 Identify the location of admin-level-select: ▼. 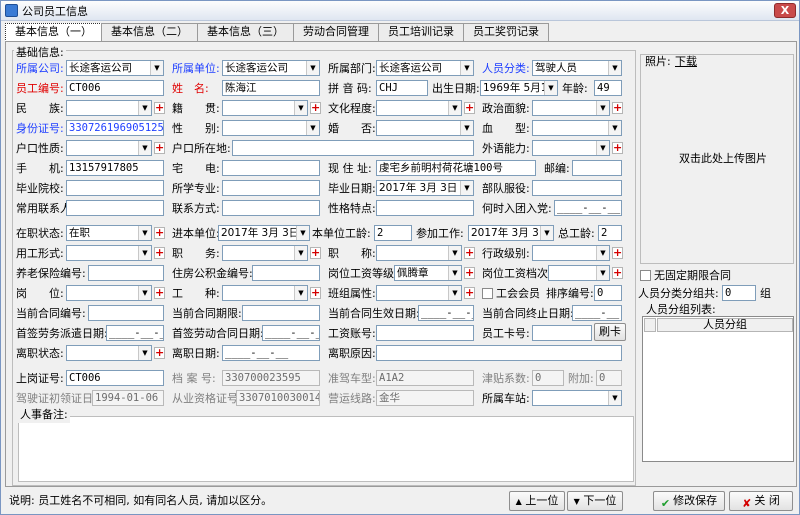
(571, 253).